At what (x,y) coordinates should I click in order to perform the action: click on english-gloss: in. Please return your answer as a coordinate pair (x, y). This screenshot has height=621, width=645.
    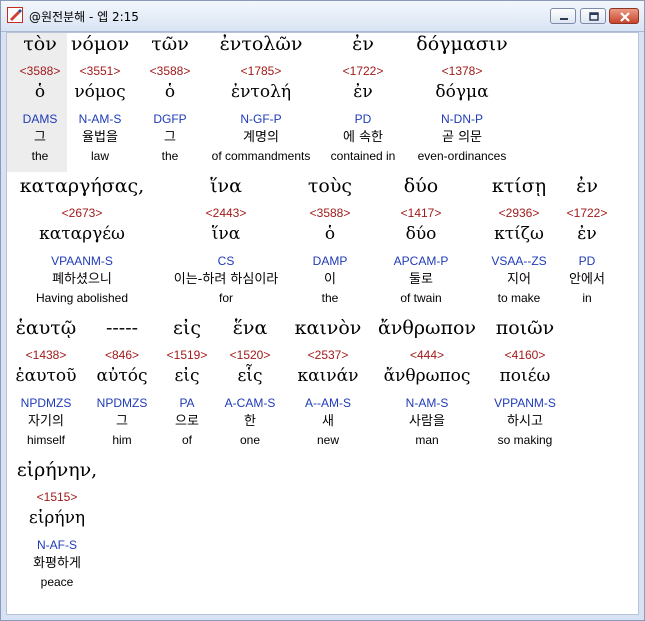
    Looking at the image, I should click on (587, 298).